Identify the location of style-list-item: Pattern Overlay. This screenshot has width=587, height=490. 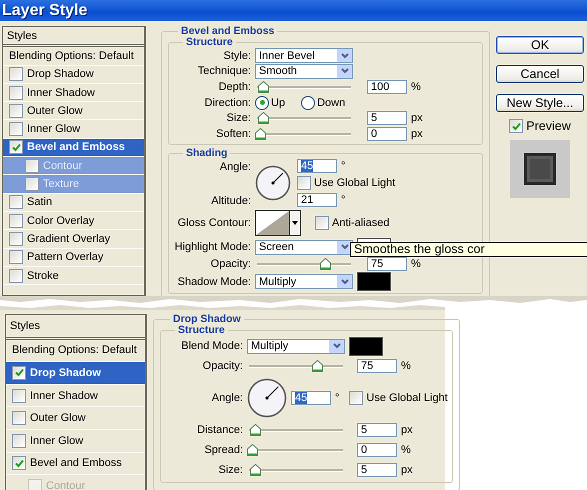
(73, 257).